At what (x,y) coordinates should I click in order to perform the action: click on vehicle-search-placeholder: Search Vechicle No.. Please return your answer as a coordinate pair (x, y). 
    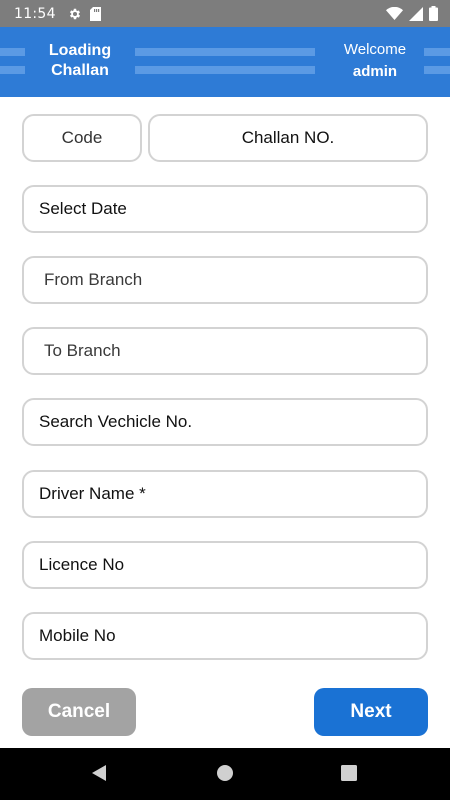
    Looking at the image, I should click on (116, 421).